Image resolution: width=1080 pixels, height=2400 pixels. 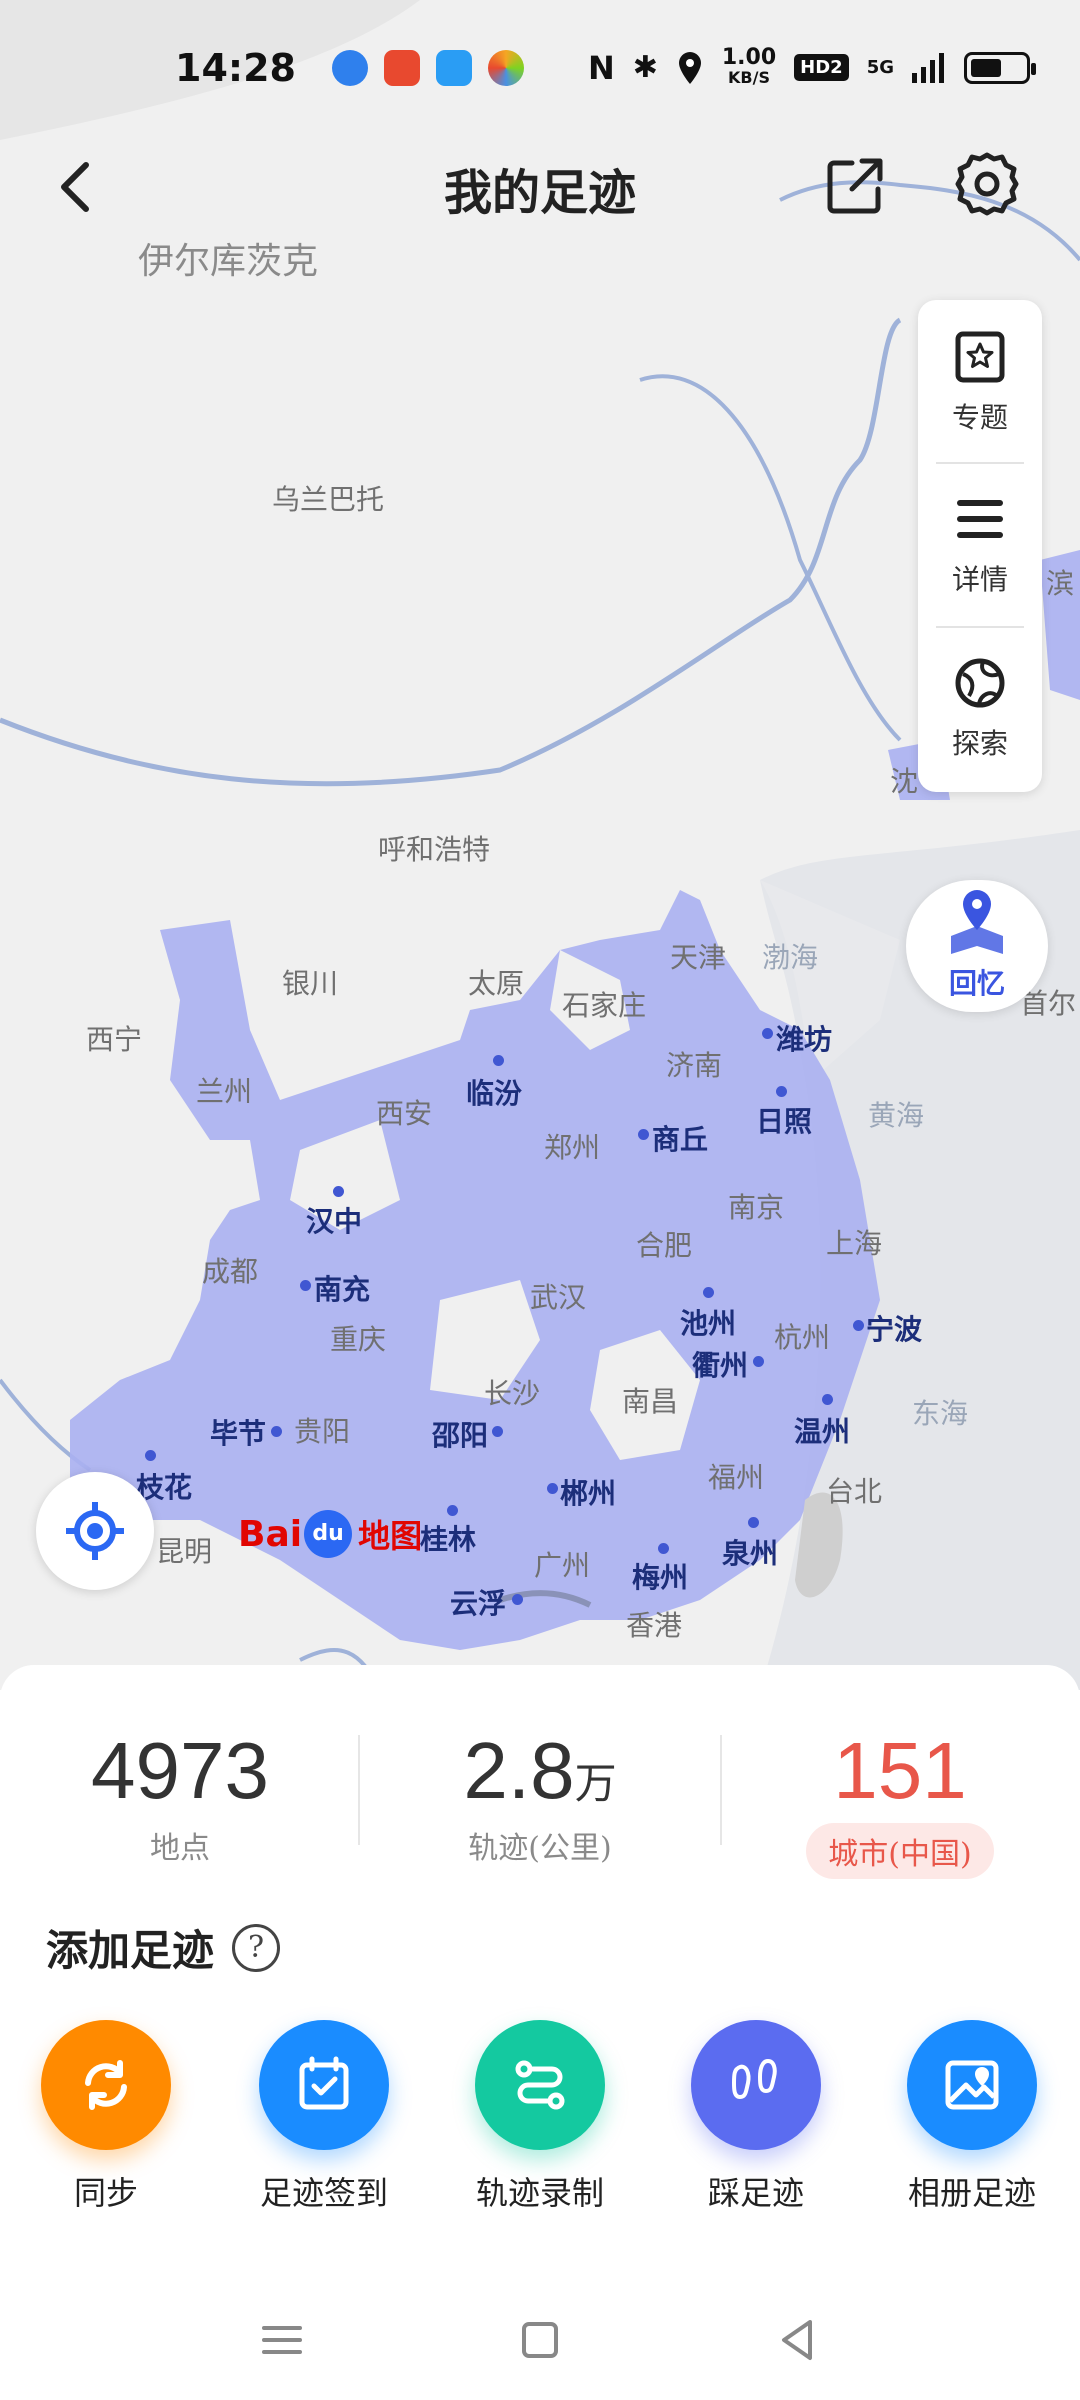 What do you see at coordinates (401, 67) in the screenshot?
I see `listen-app-icon` at bounding box center [401, 67].